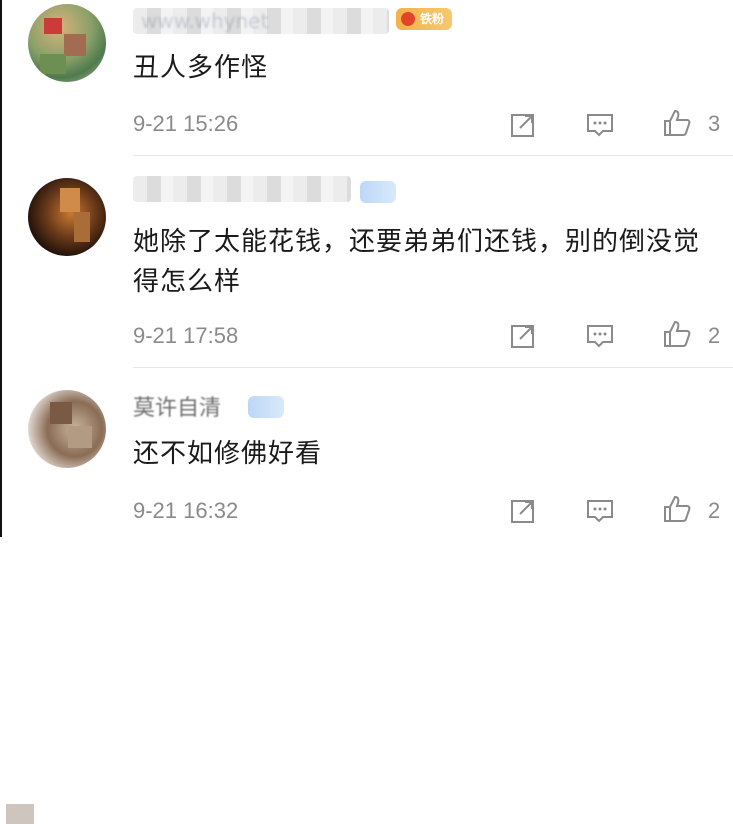 The height and width of the screenshot is (824, 733). What do you see at coordinates (186, 123) in the screenshot?
I see `comment-time: 9-21 15:26` at bounding box center [186, 123].